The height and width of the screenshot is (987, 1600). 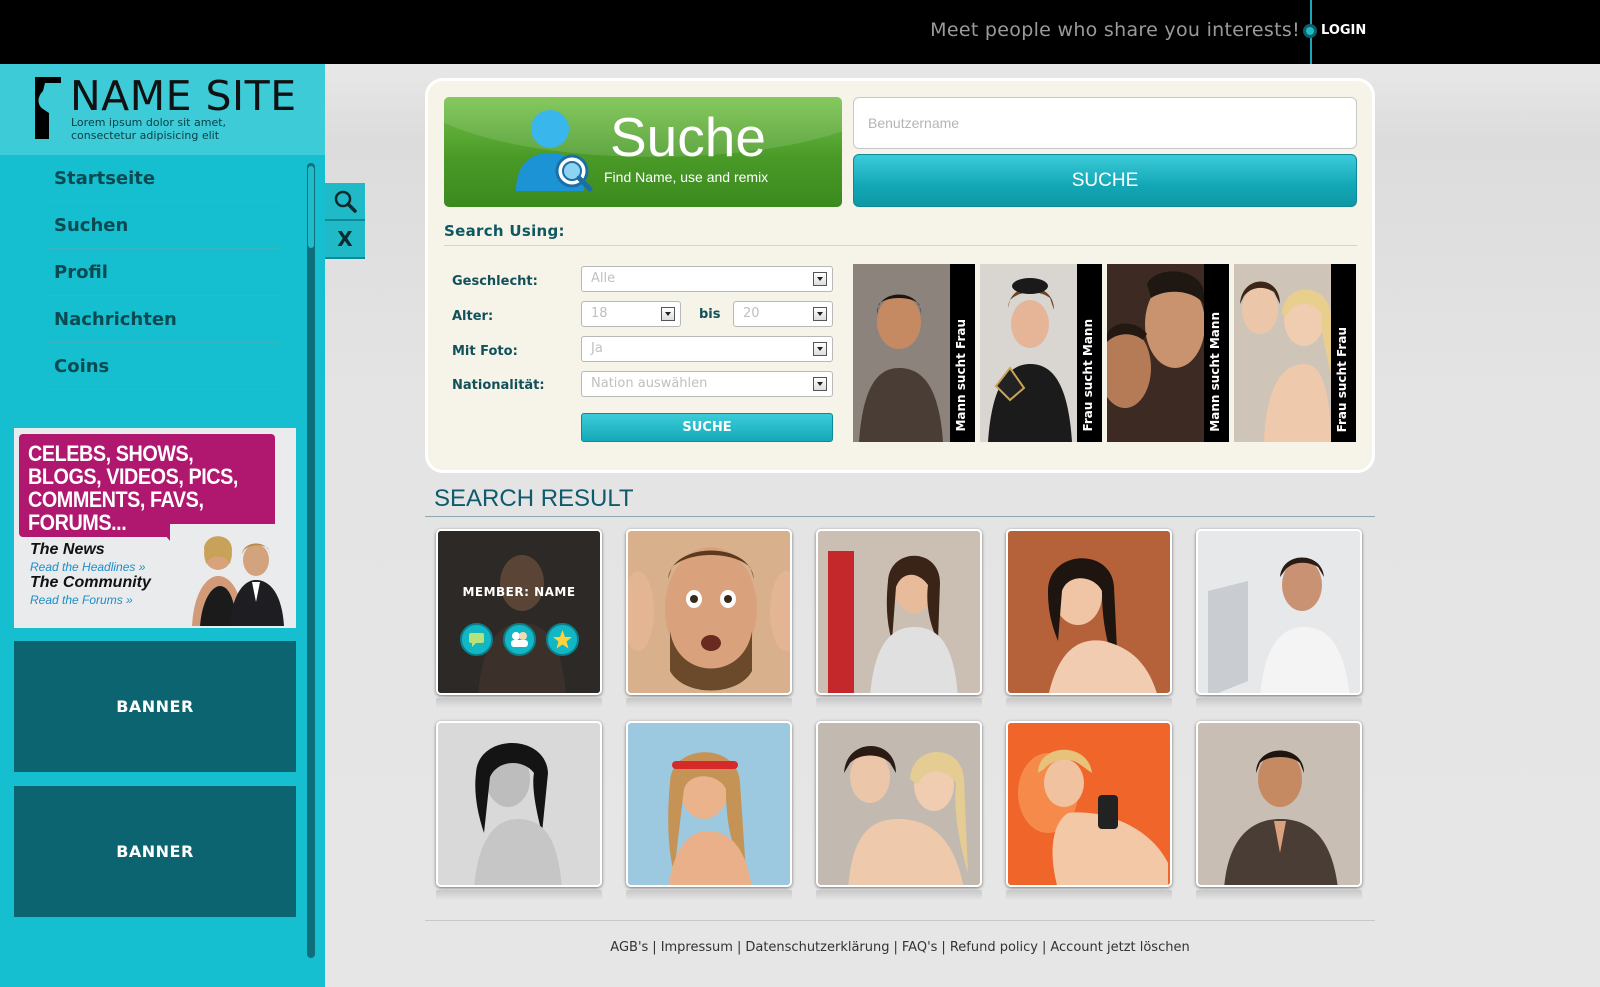 I want to click on ad-community-link: Read the Forums », so click(x=81, y=600).